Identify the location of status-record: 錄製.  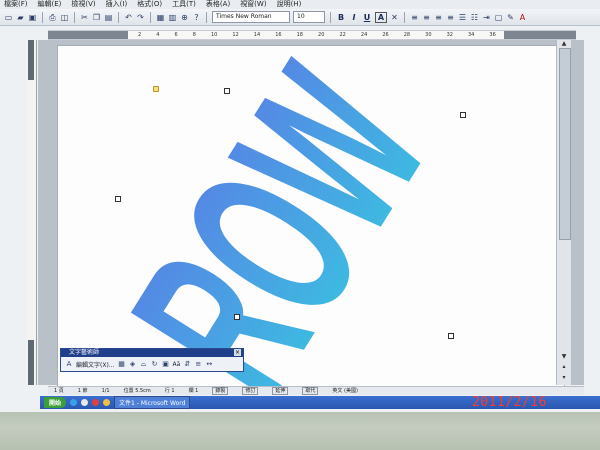
(220, 391).